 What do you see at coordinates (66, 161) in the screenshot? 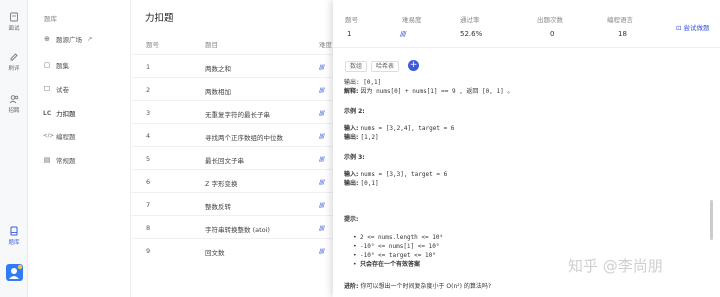
I see `nav-label: 常规题` at bounding box center [66, 161].